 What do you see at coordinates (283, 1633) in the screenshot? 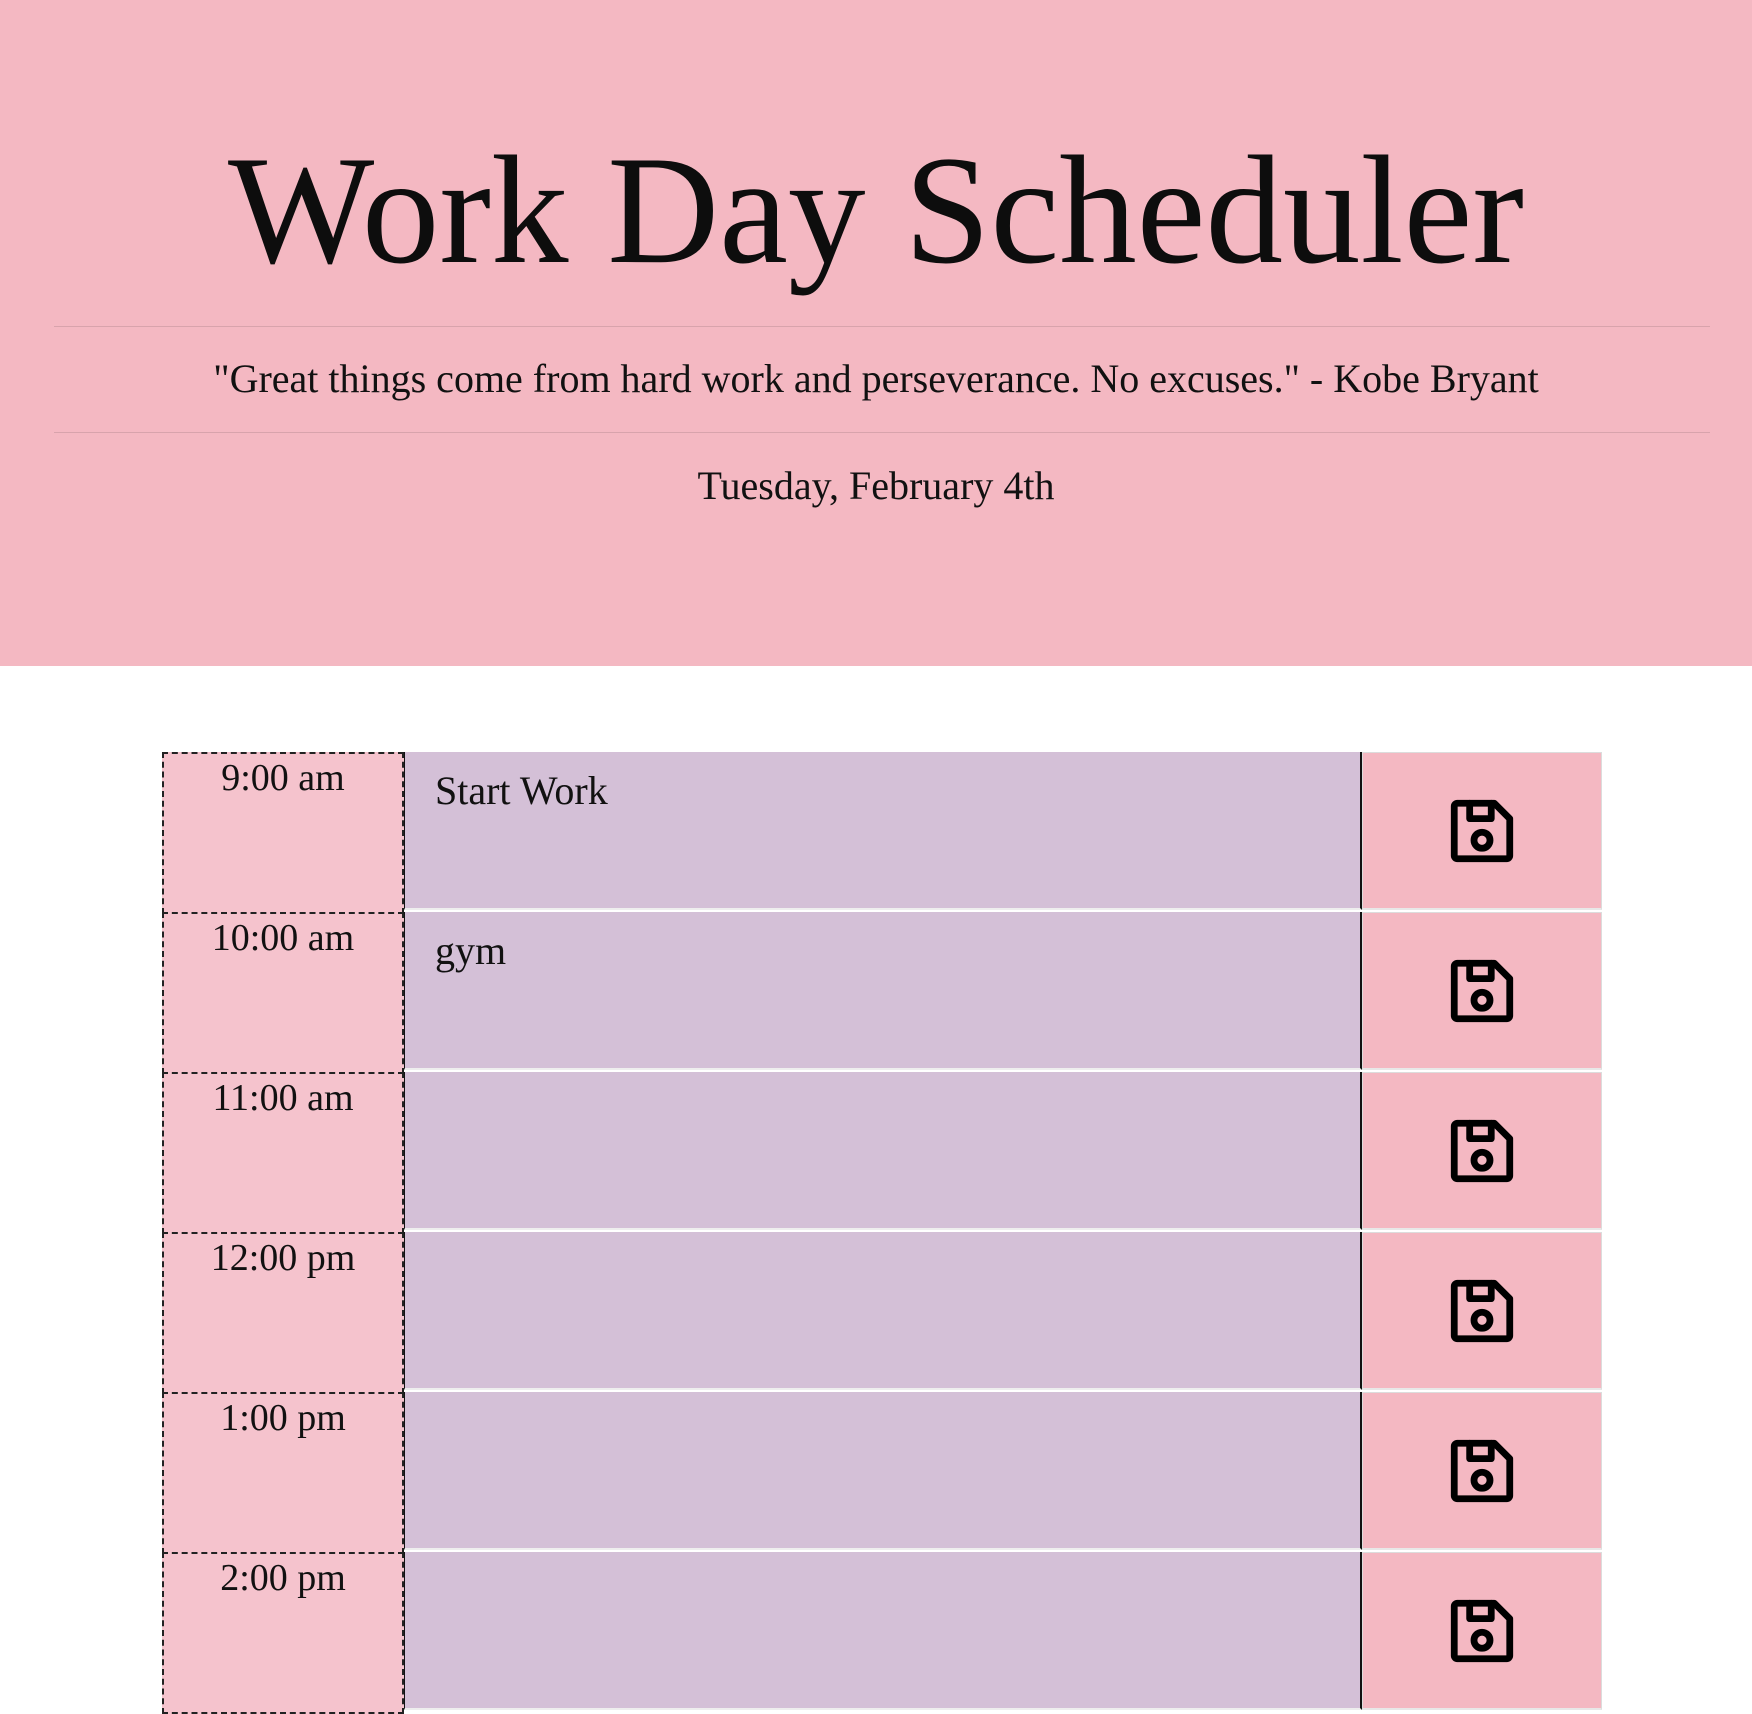
I see `hour-label: 2:00 pm` at bounding box center [283, 1633].